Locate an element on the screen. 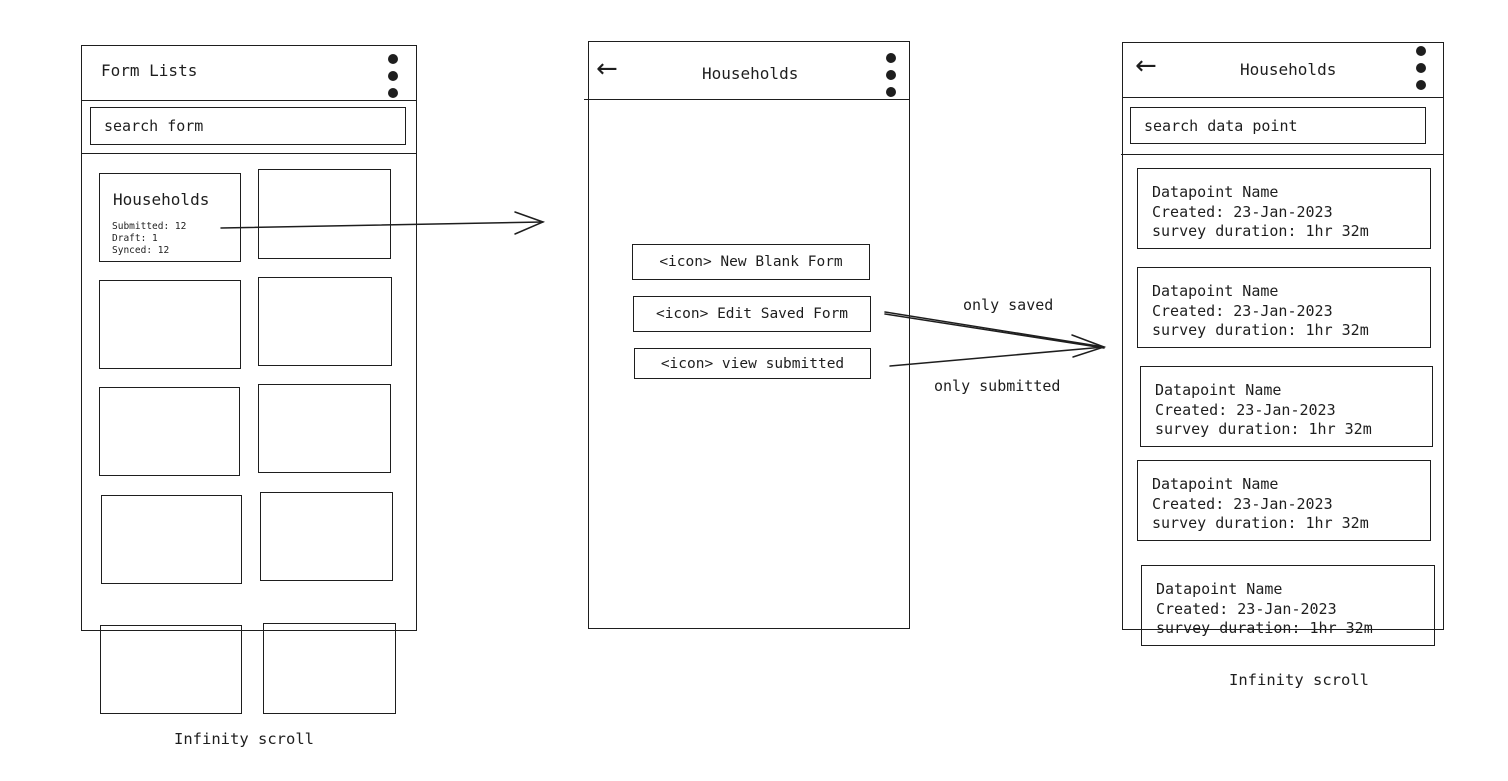 Image resolution: width=1508 pixels, height=781 pixels. arrow-edit-saved-to-datapoints is located at coordinates (994, 330).